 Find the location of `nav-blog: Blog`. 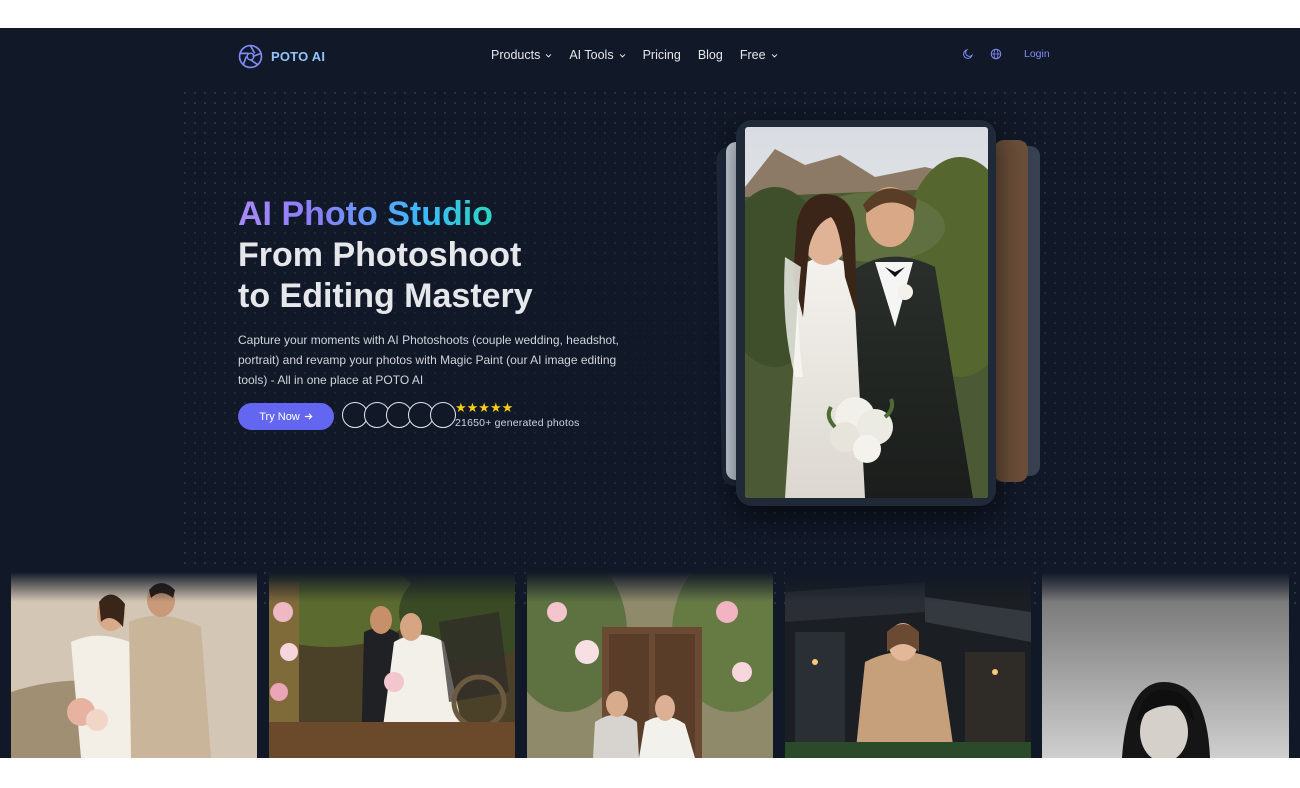

nav-blog: Blog is located at coordinates (710, 55).